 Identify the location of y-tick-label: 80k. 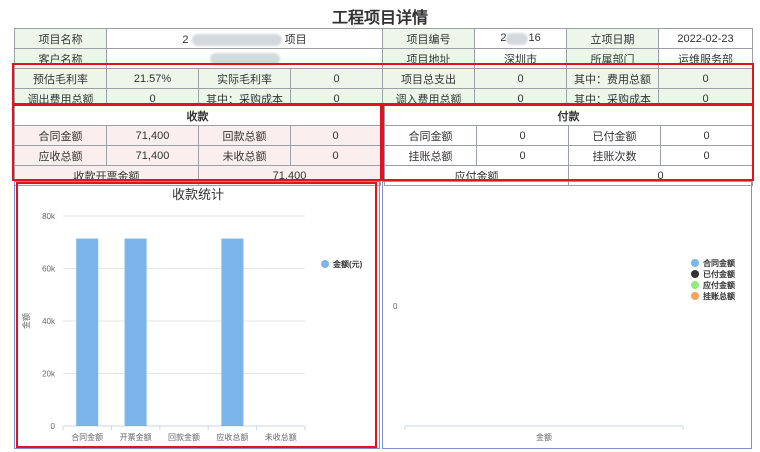
(49, 216).